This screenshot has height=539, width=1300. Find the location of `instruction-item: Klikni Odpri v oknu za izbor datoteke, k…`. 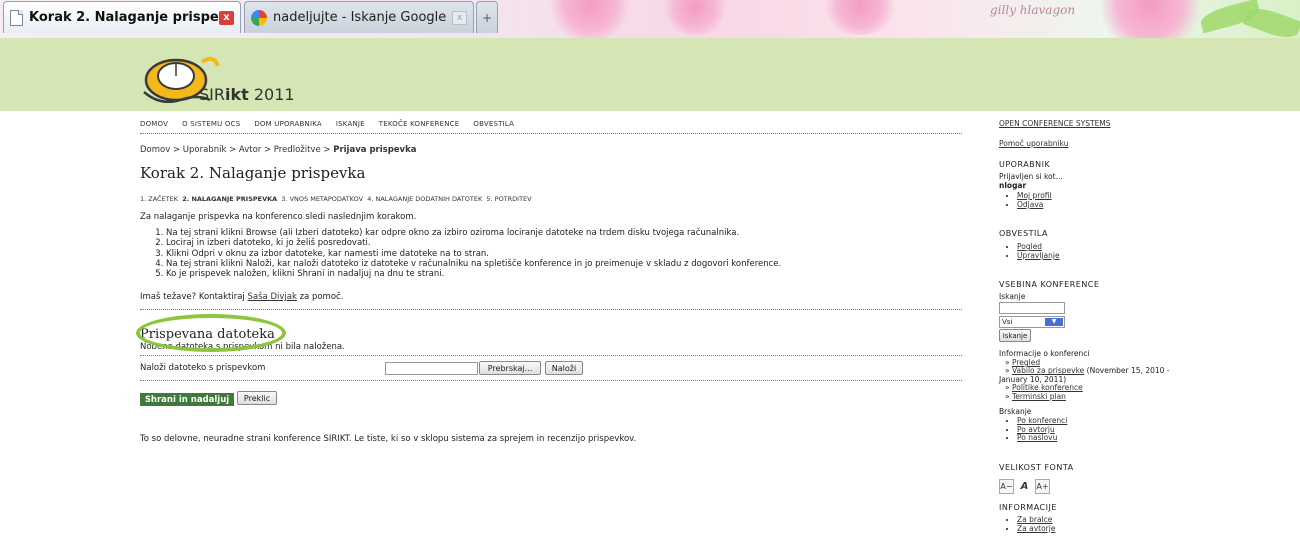

instruction-item: Klikni Odpri v oknu za izbor datoteke, k… is located at coordinates (473, 254).